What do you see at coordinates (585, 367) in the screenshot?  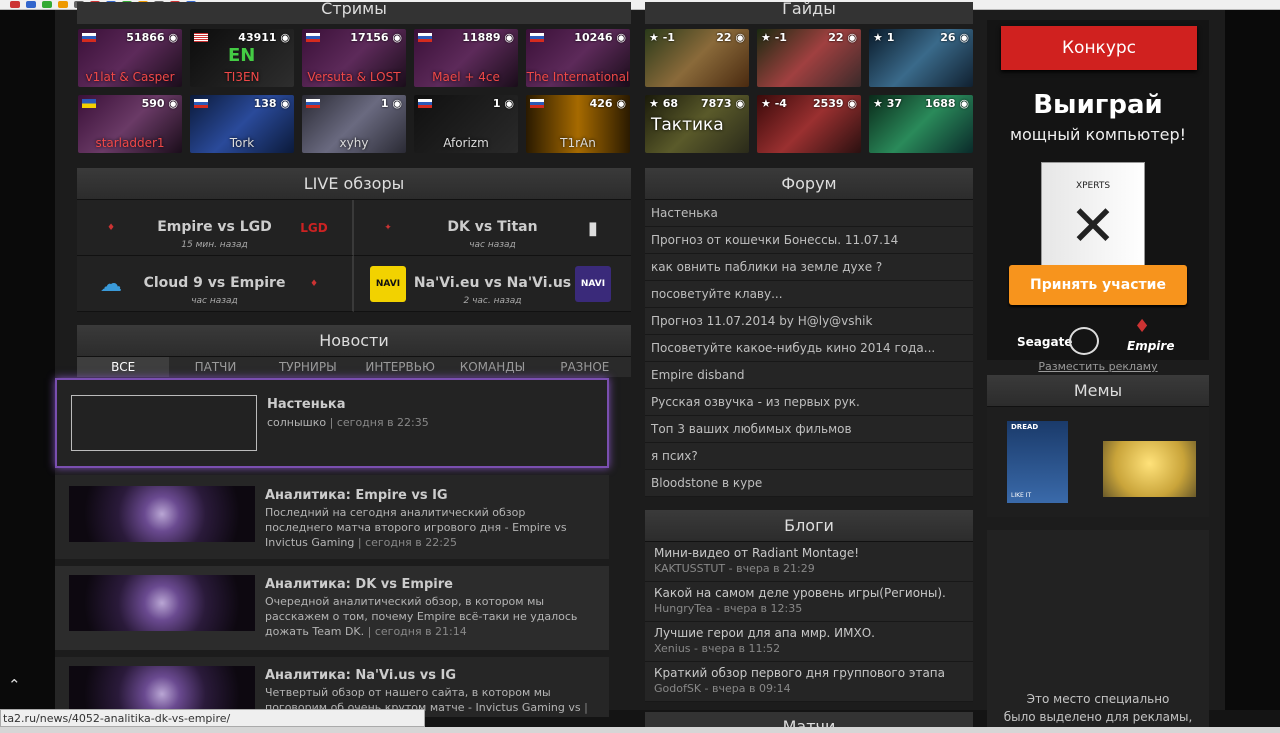 I see `tab-misc: РАЗНОЕ` at bounding box center [585, 367].